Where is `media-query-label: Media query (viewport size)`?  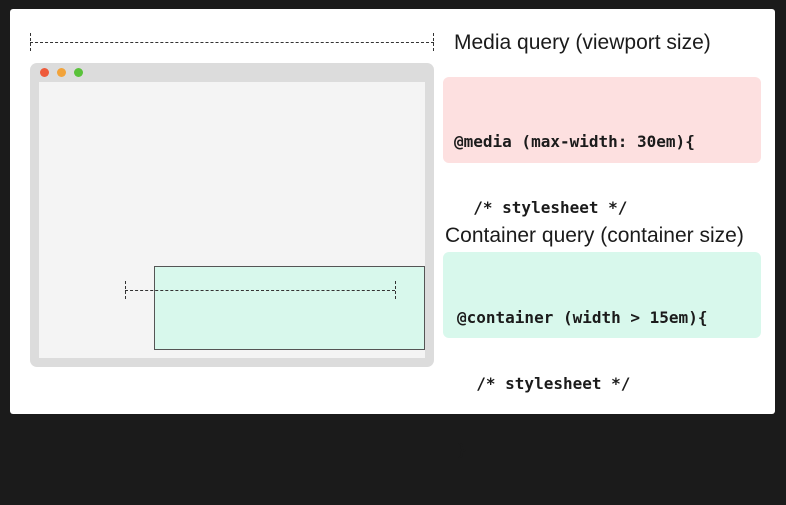
media-query-label: Media query (viewport size) is located at coordinates (582, 42).